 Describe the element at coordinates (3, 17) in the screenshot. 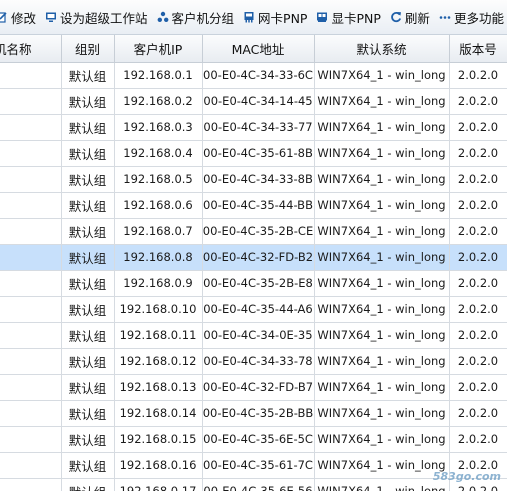

I see `edit-icon` at that location.